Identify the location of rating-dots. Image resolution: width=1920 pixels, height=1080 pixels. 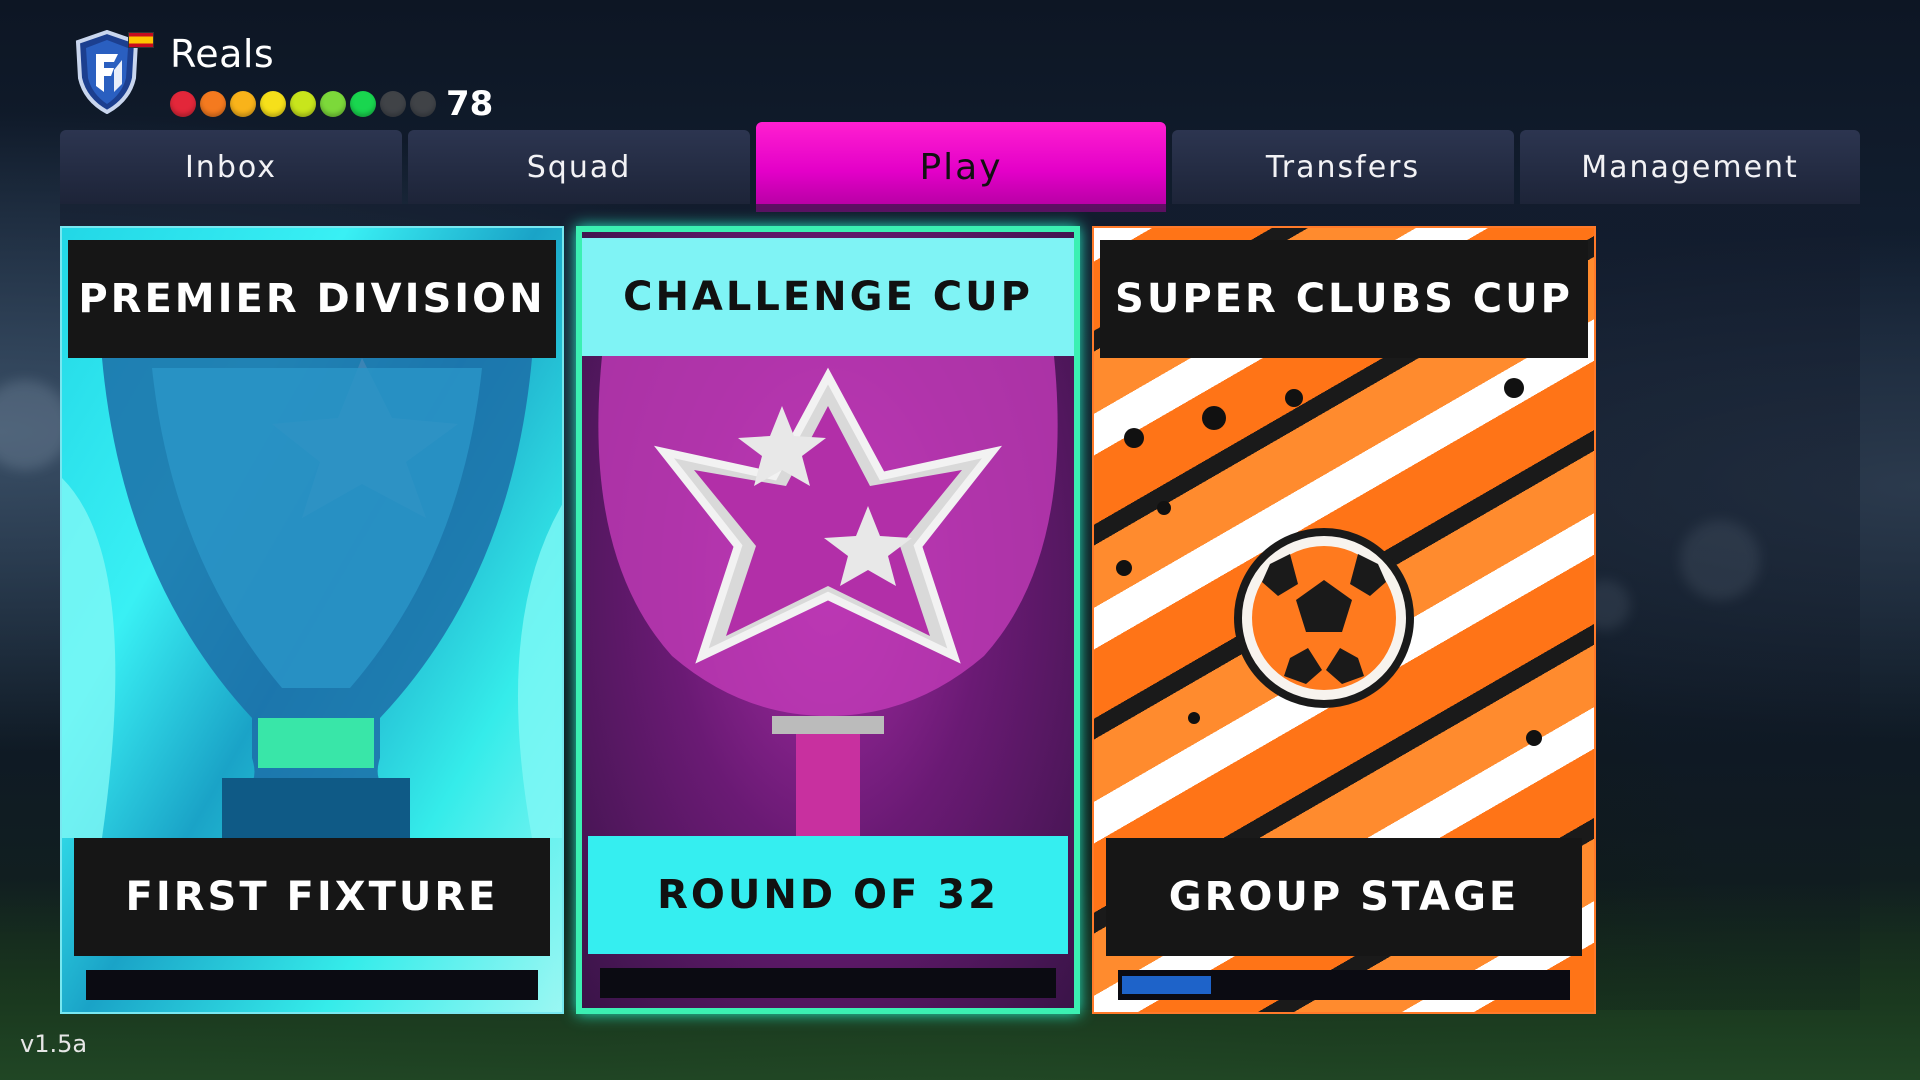
(303, 104).